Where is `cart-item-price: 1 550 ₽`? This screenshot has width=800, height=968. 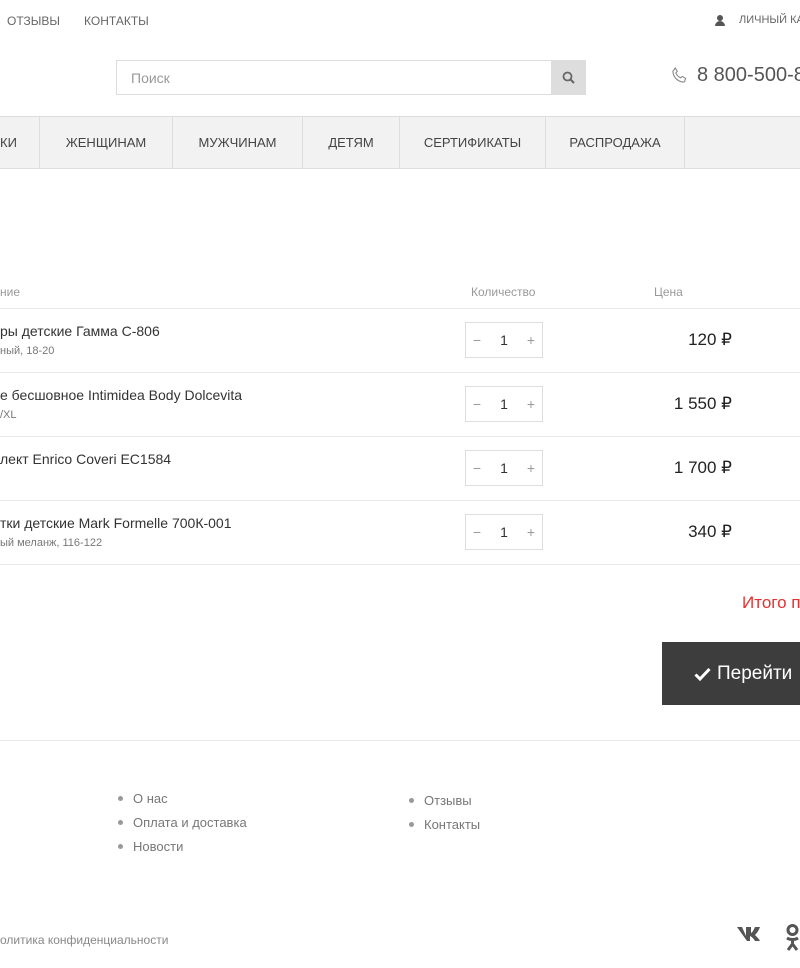
cart-item-price: 1 550 ₽ is located at coordinates (702, 403).